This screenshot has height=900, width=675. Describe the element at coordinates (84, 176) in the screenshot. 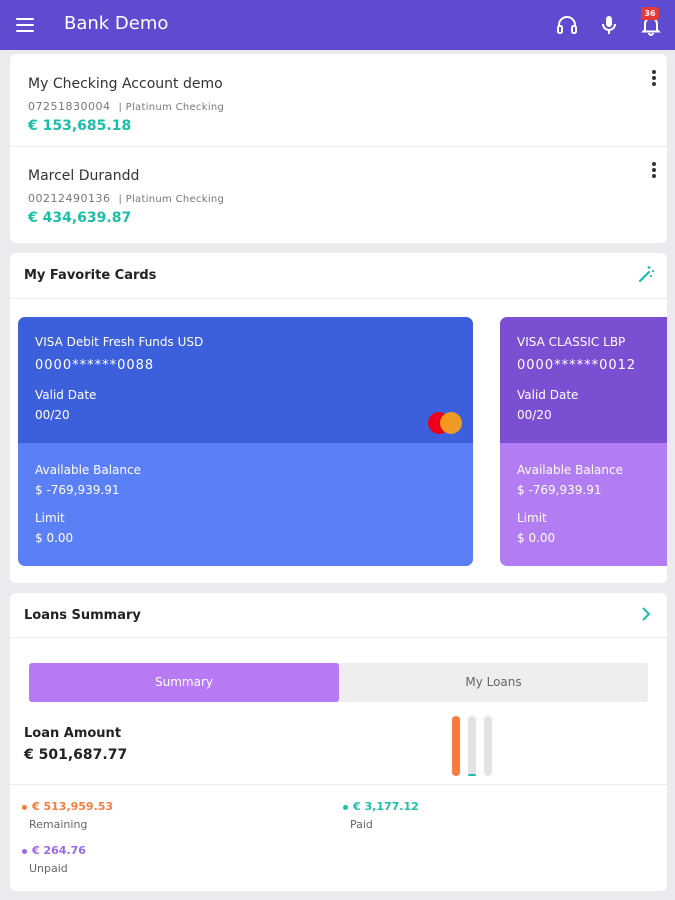

I see `account-name: Marcel Durandd` at that location.